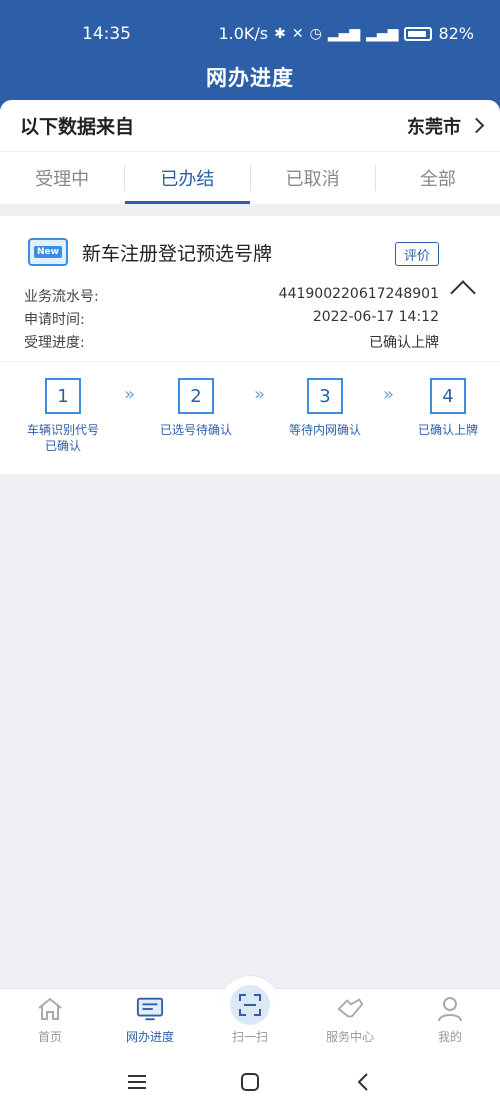  I want to click on step-label: 等待内网确认, so click(325, 430).